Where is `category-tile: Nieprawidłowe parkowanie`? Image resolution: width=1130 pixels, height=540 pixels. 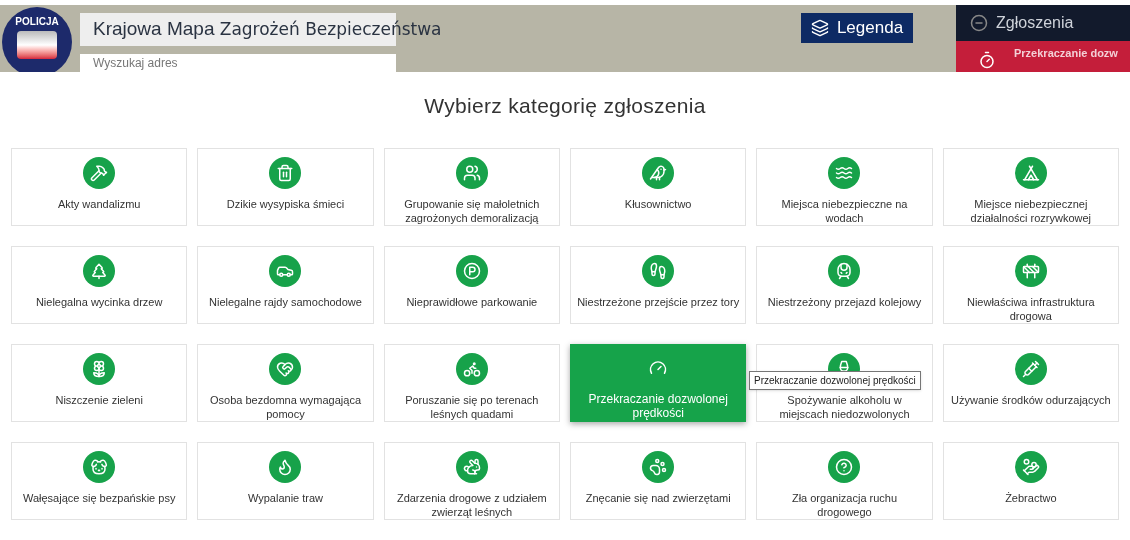 category-tile: Nieprawidłowe parkowanie is located at coordinates (471, 284).